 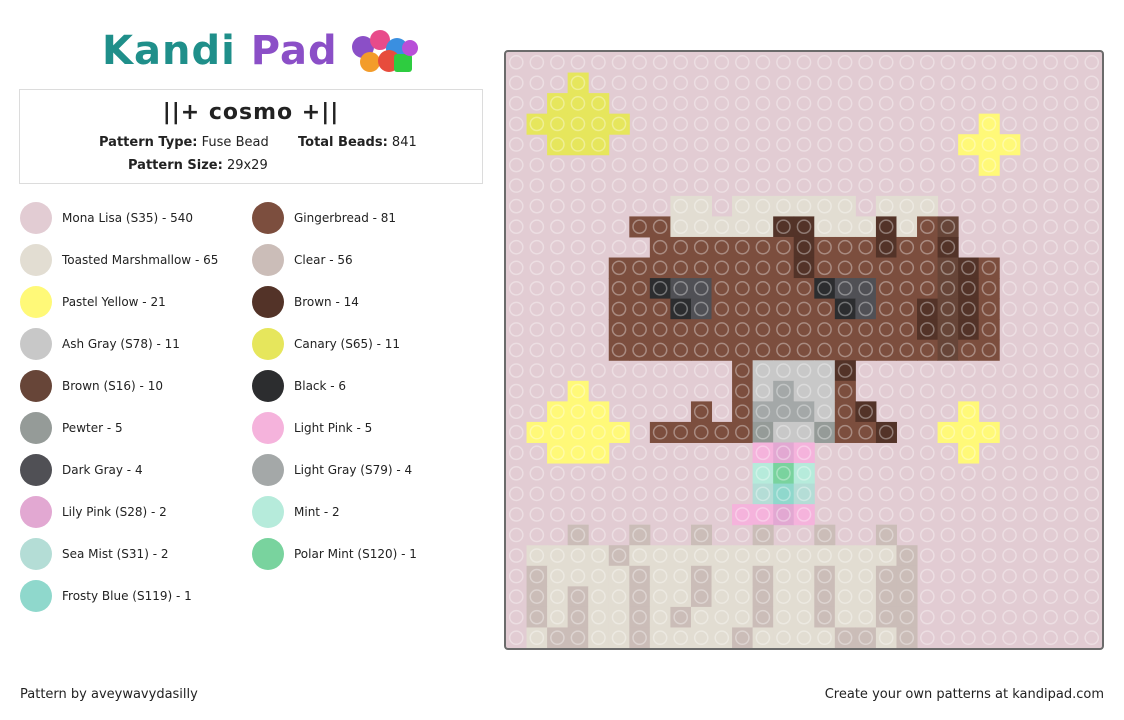 I want to click on legend-label: Brown - 14, so click(x=326, y=302).